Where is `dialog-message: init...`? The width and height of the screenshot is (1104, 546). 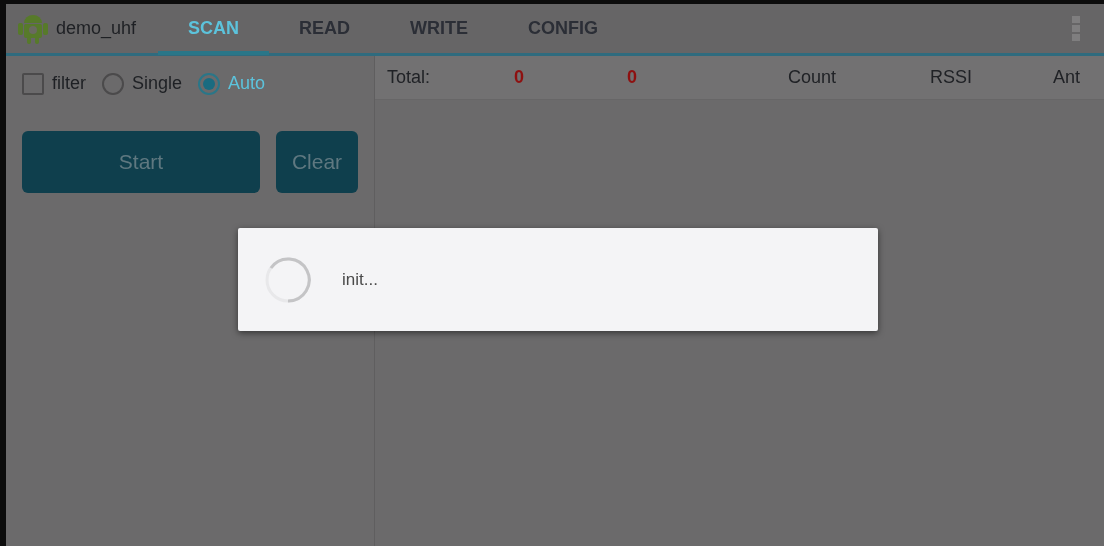 dialog-message: init... is located at coordinates (360, 279).